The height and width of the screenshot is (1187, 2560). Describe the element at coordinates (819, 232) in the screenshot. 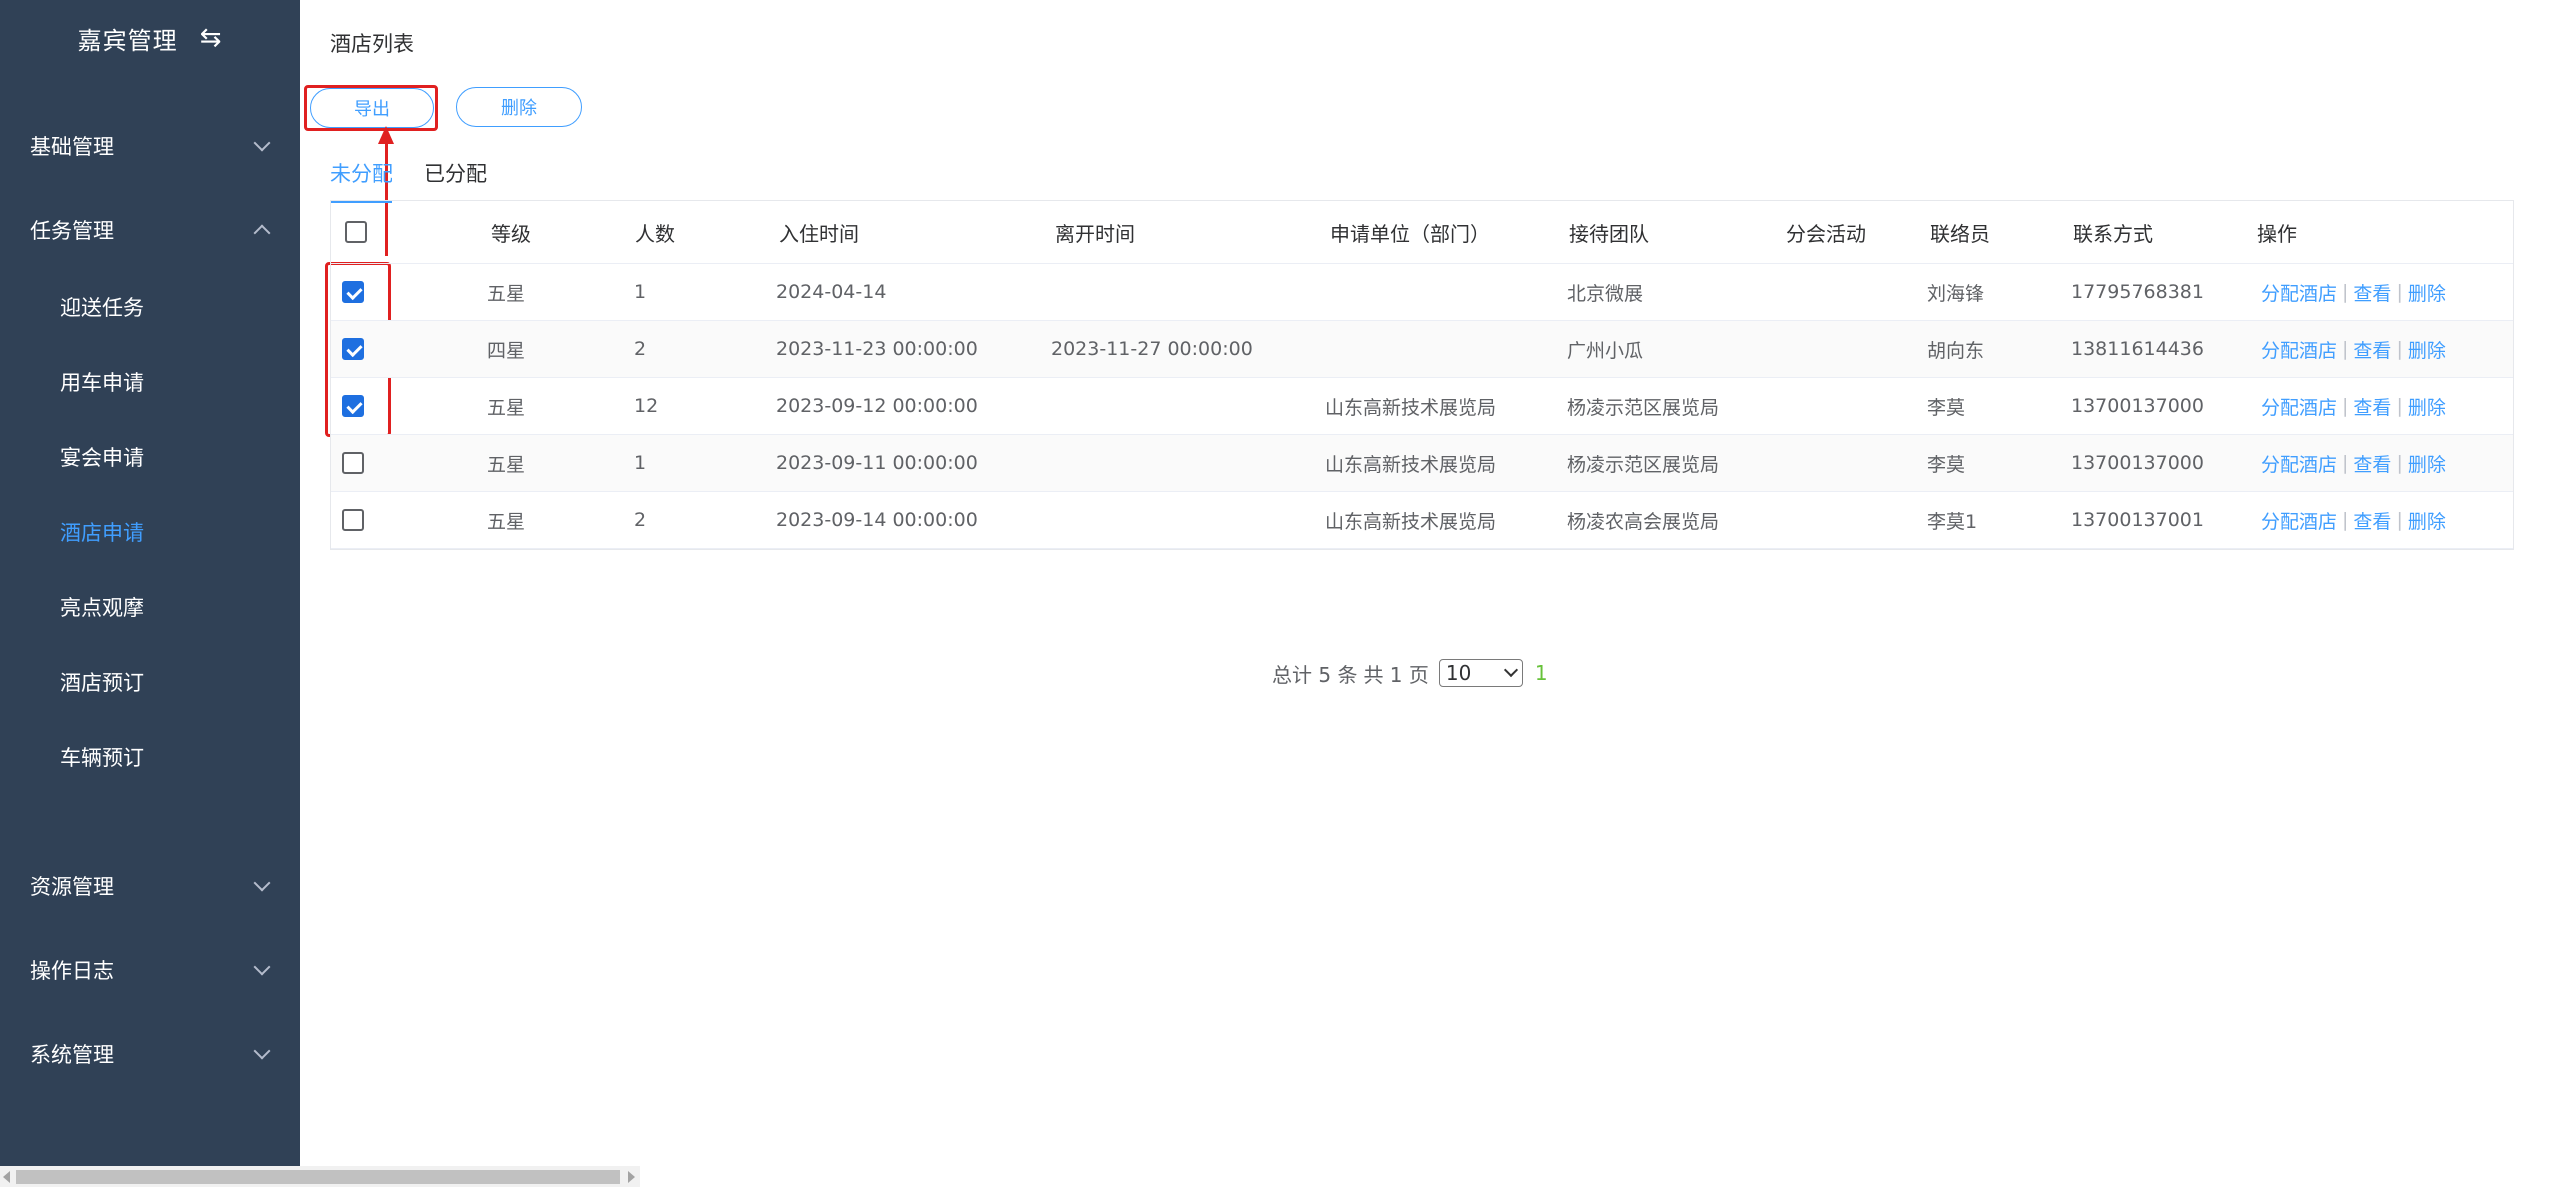

I see `column-header: 入住时间` at that location.